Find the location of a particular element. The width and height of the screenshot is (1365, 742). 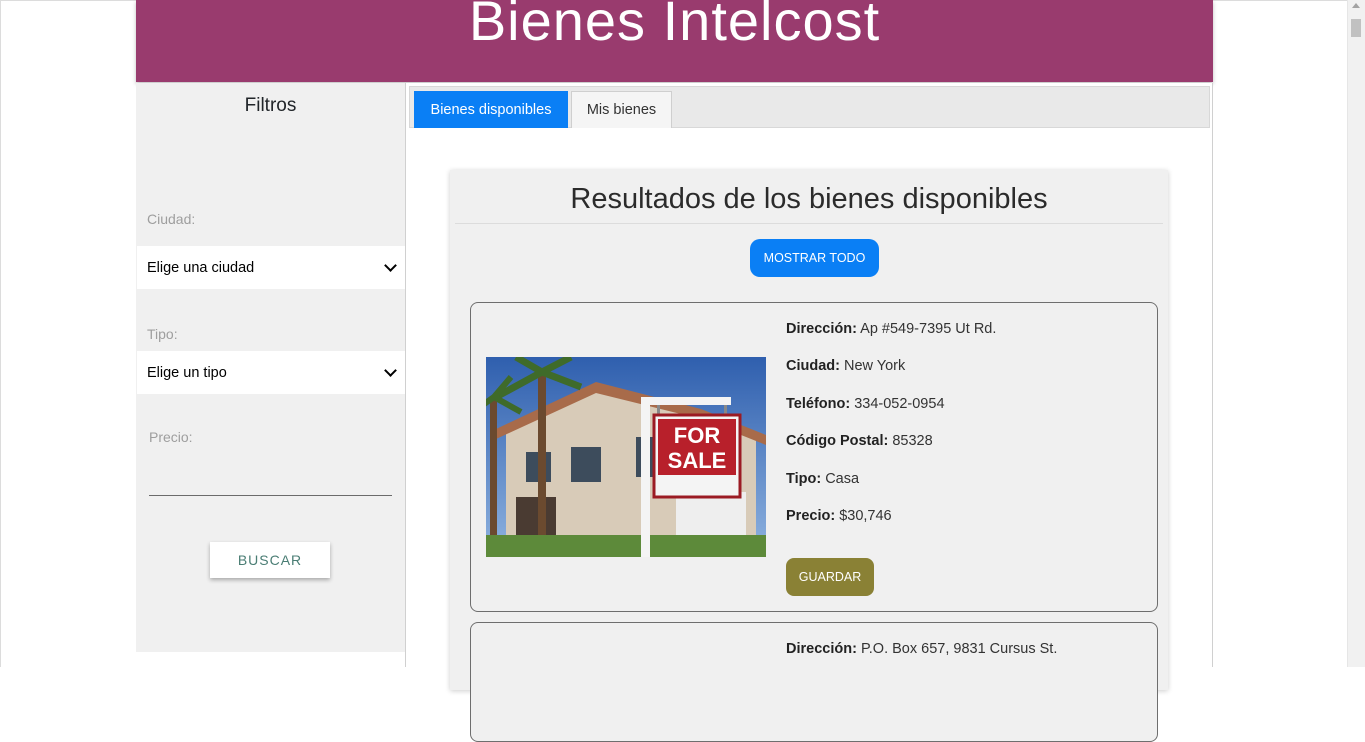

scrollbar-thumb is located at coordinates (1356, 28).